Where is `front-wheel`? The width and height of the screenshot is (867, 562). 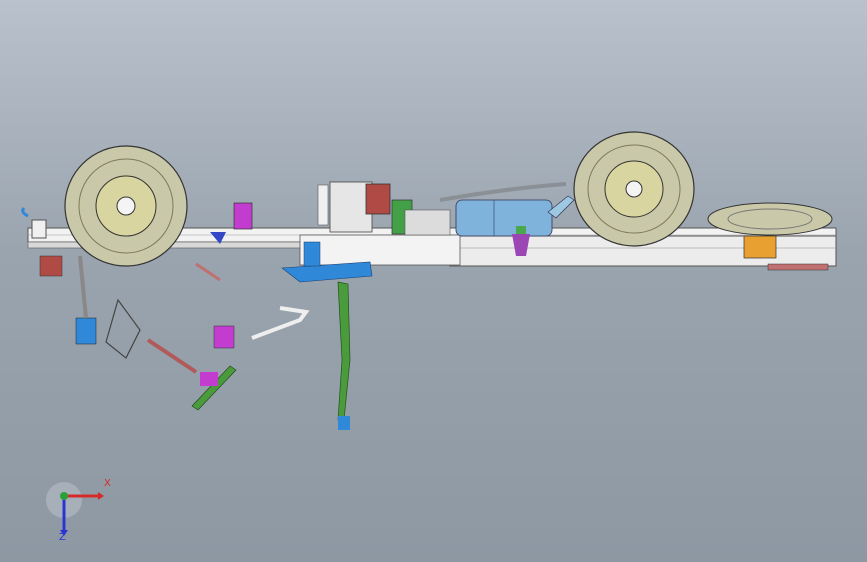 front-wheel is located at coordinates (126, 206).